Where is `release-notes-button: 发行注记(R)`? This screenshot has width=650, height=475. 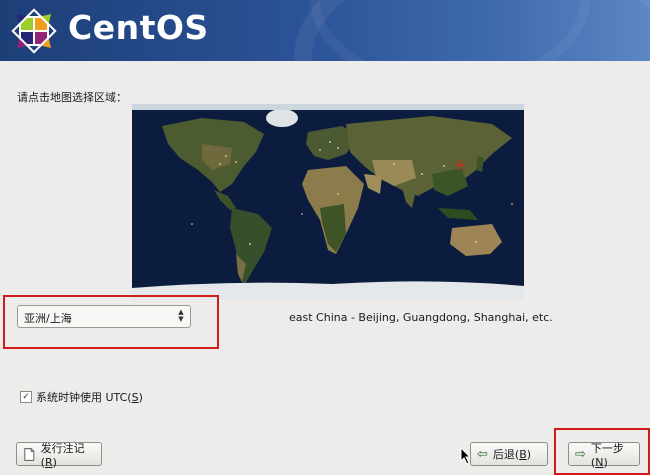 release-notes-button: 发行注记(R) is located at coordinates (59, 454).